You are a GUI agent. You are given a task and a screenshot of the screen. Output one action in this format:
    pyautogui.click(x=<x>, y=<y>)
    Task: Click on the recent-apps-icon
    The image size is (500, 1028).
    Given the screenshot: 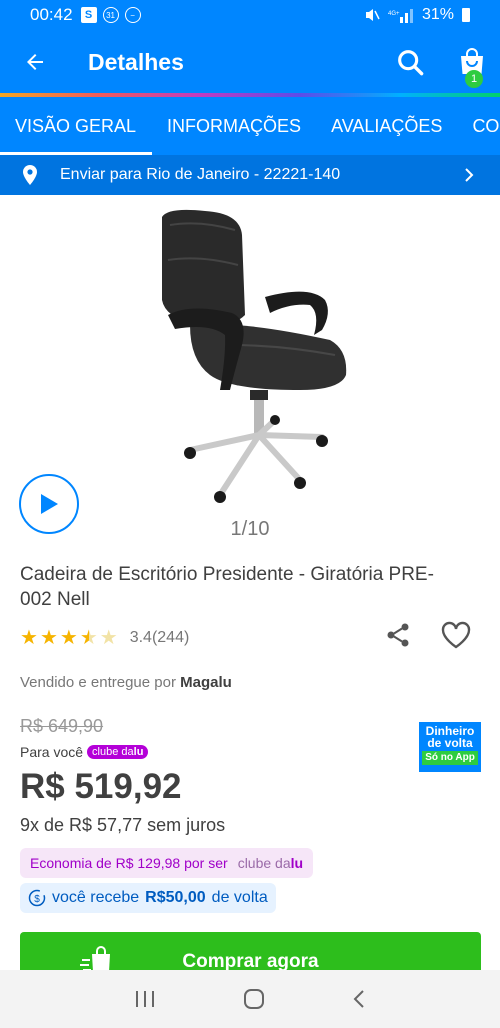 What is the action you would take?
    pyautogui.click(x=145, y=999)
    